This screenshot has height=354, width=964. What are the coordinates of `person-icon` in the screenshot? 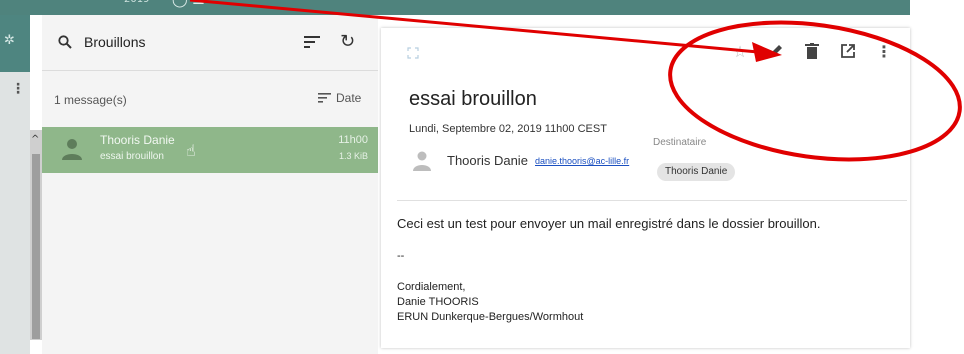 It's located at (72, 149).